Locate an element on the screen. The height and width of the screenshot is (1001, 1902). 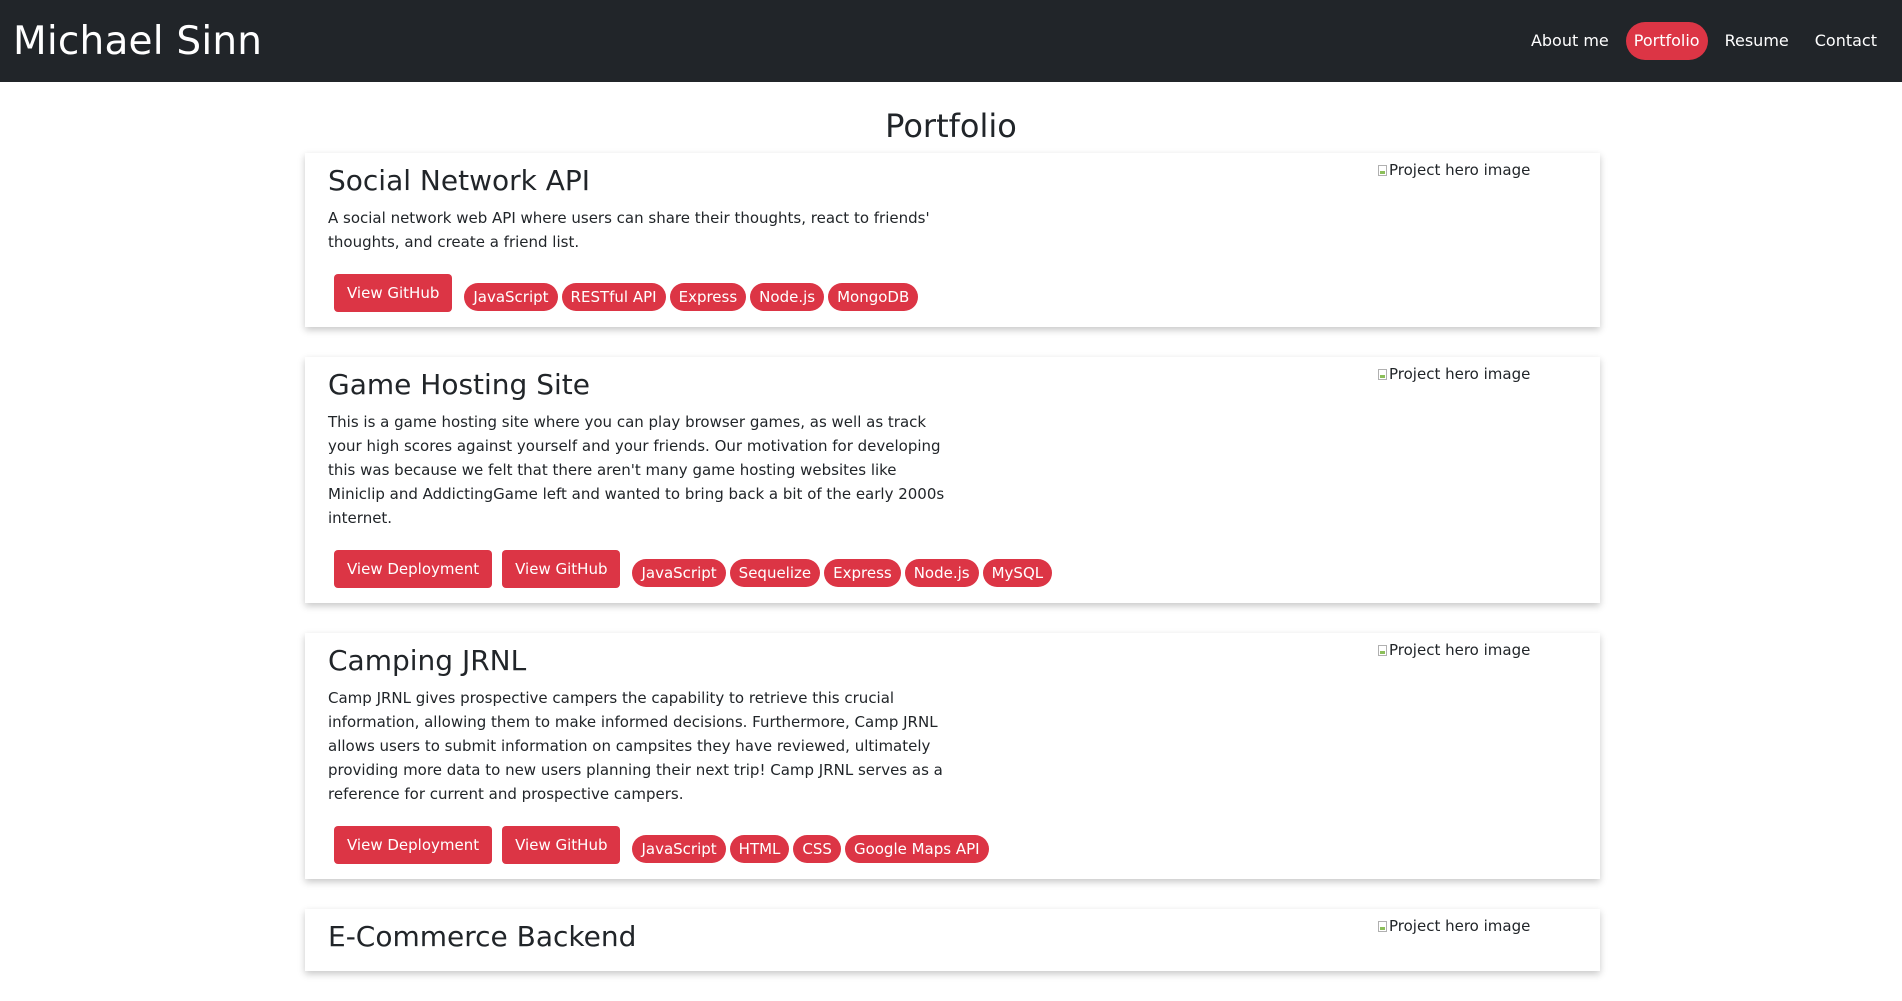
nav-link-resume: Resume is located at coordinates (1757, 41).